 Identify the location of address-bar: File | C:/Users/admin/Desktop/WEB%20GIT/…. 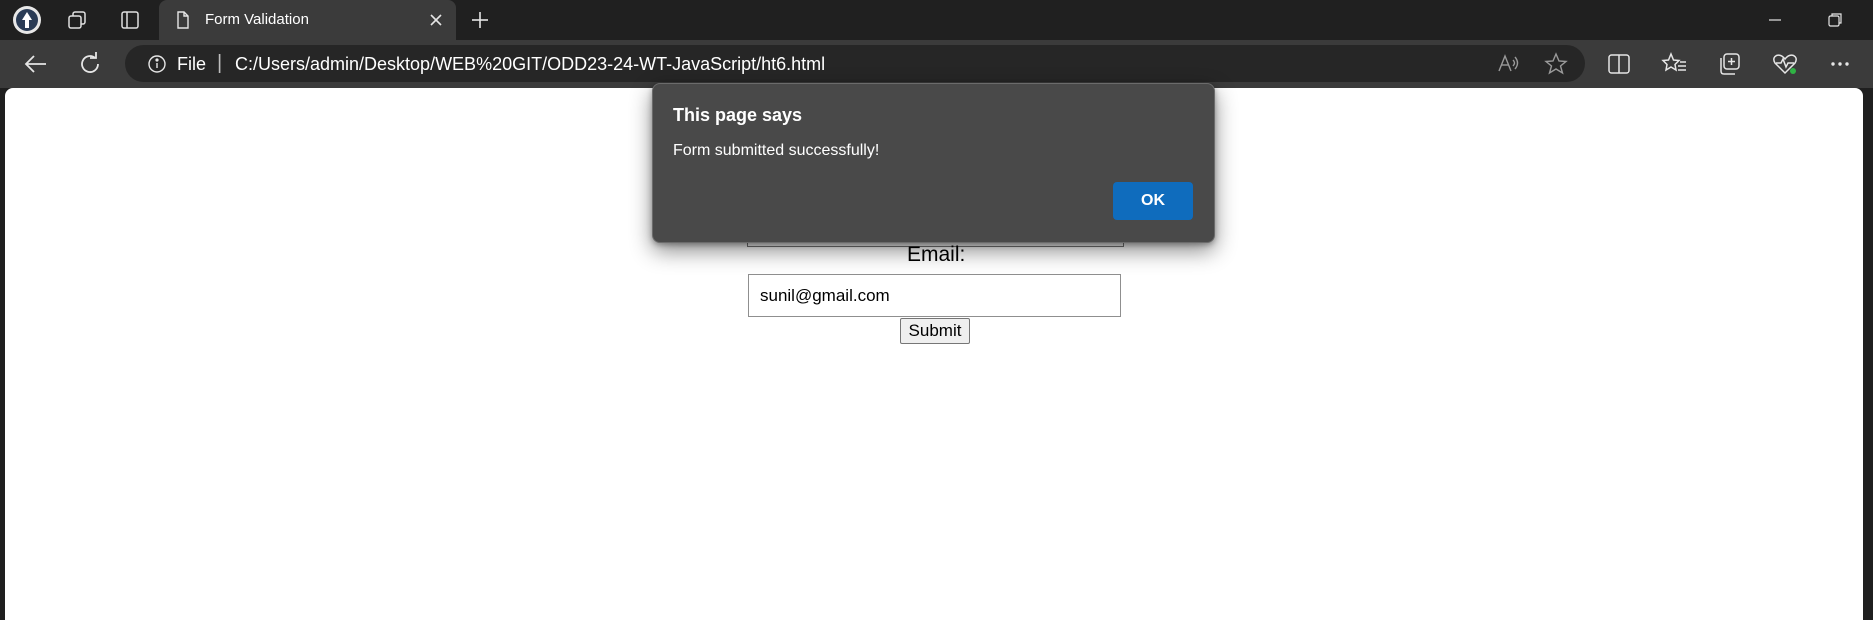
(855, 63).